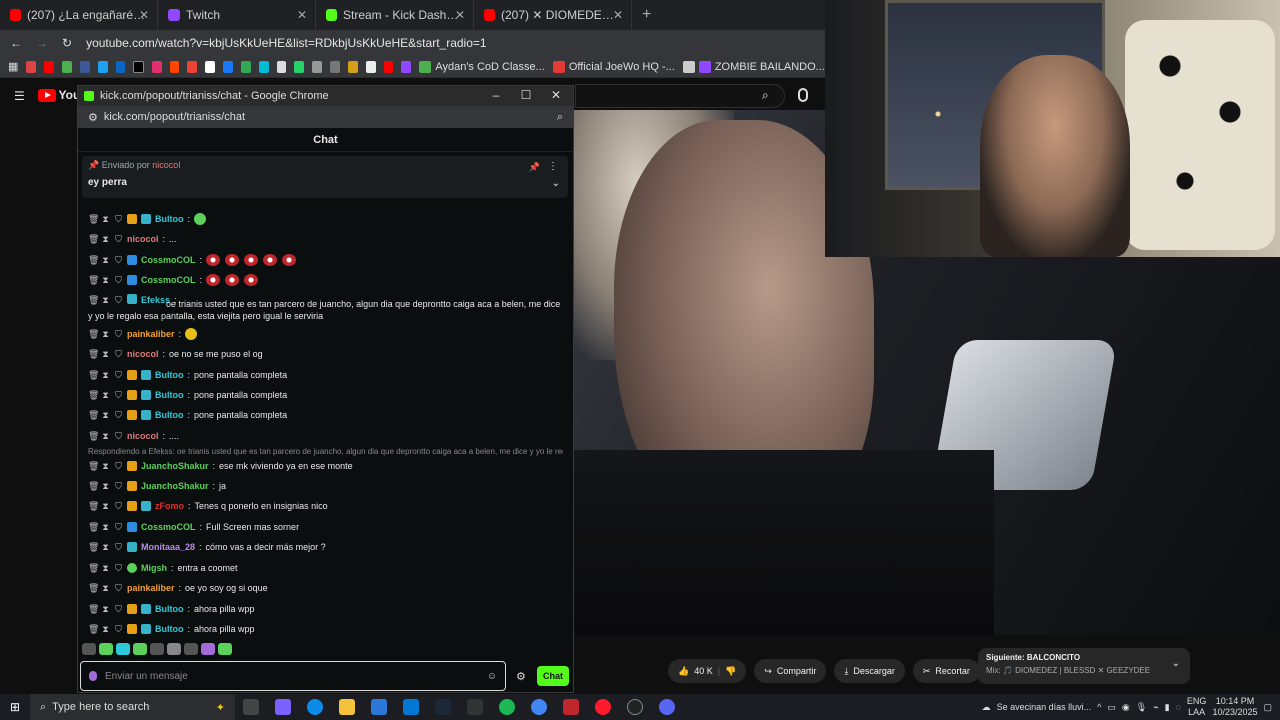  Describe the element at coordinates (325, 588) in the screenshot. I see `chat-message: 🗑 ⧗ ⛉ painkaliber: oe yo soy og si oque` at that location.